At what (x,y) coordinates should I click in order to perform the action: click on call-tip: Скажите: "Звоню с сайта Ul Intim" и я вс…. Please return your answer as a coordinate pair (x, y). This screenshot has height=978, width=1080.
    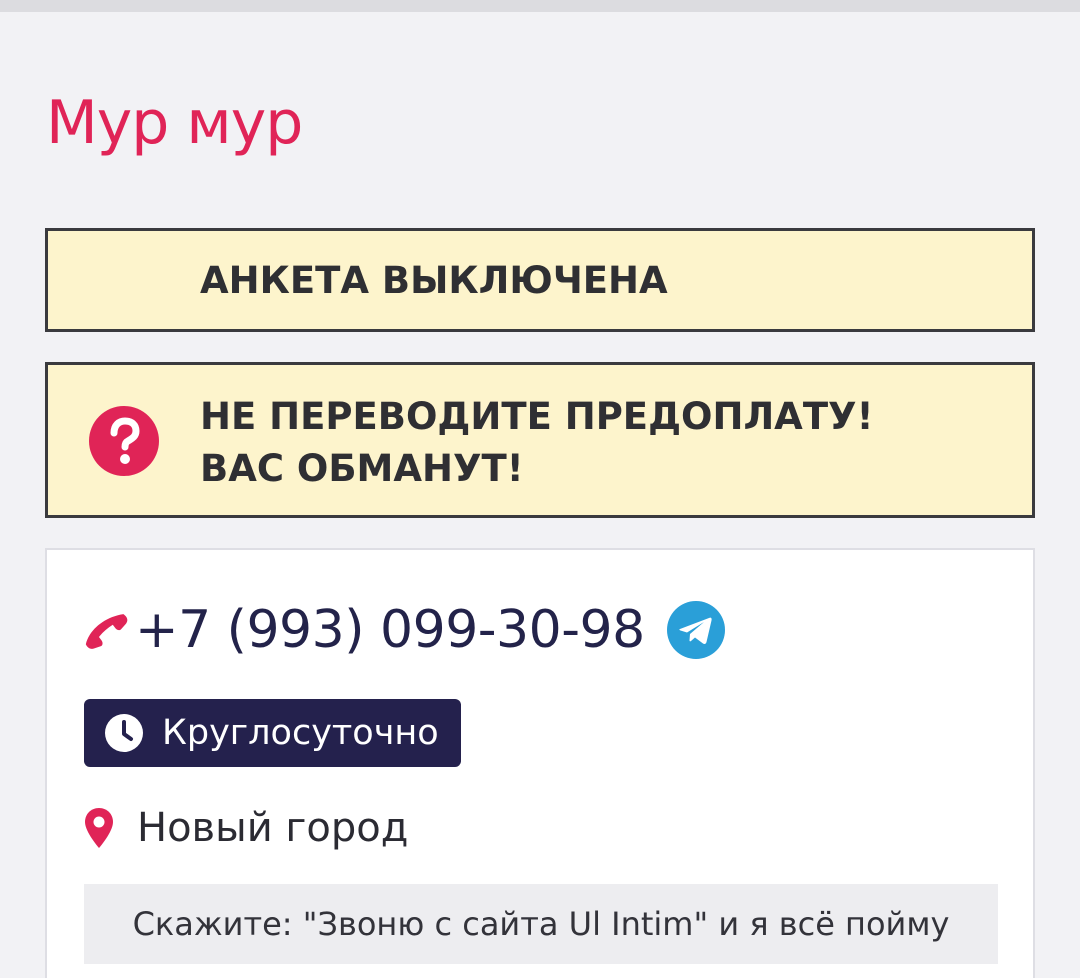
    Looking at the image, I should click on (541, 924).